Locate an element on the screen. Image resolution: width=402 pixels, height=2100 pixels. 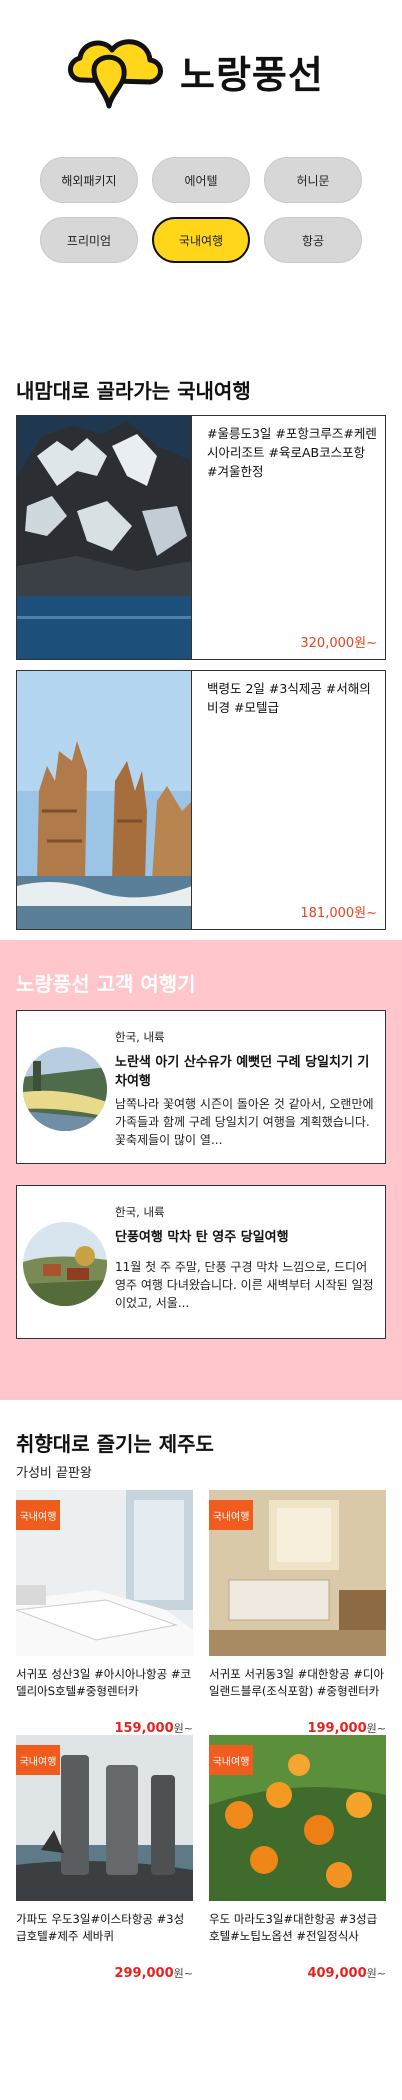
jeju-product-description: 우도 마라도3일#대한항공 #3성급호텔#노팁노옵션 #전일정식사 is located at coordinates (293, 1927).